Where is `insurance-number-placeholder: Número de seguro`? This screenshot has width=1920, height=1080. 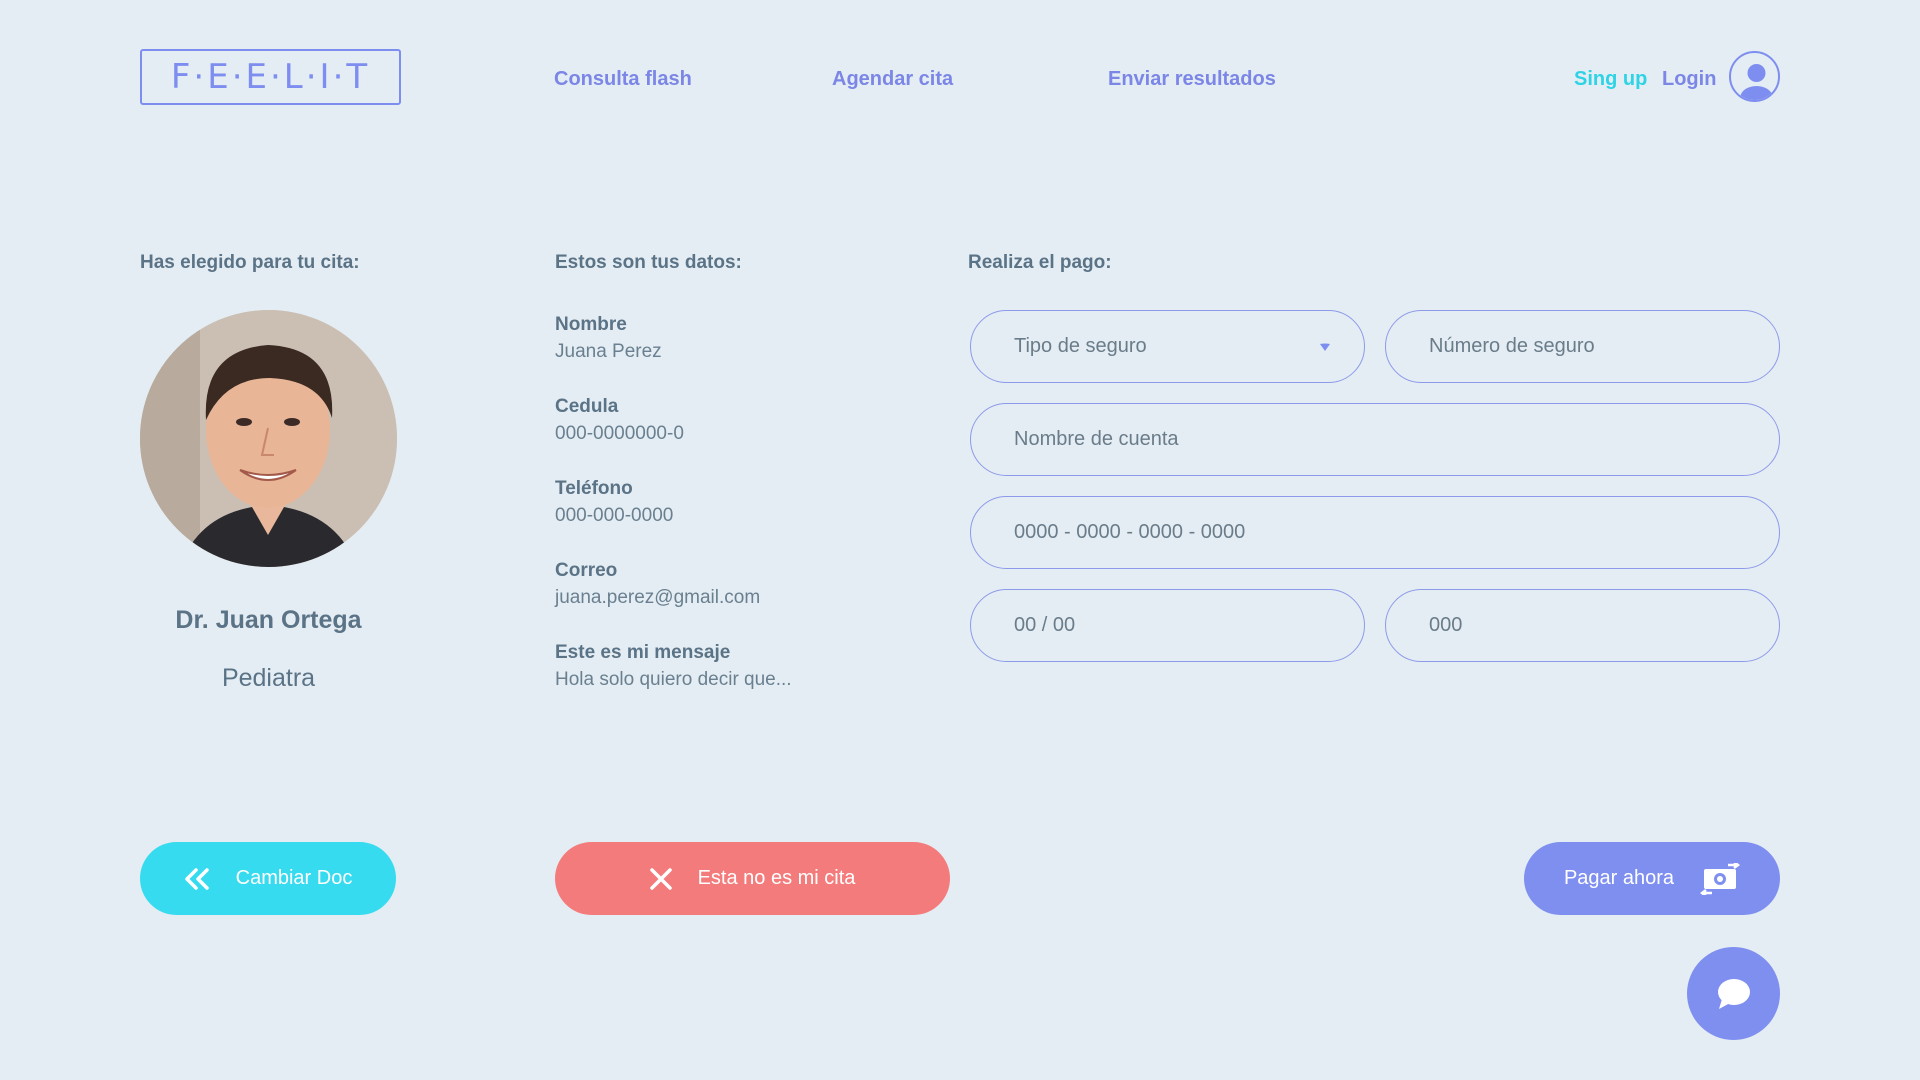 insurance-number-placeholder: Número de seguro is located at coordinates (1512, 346).